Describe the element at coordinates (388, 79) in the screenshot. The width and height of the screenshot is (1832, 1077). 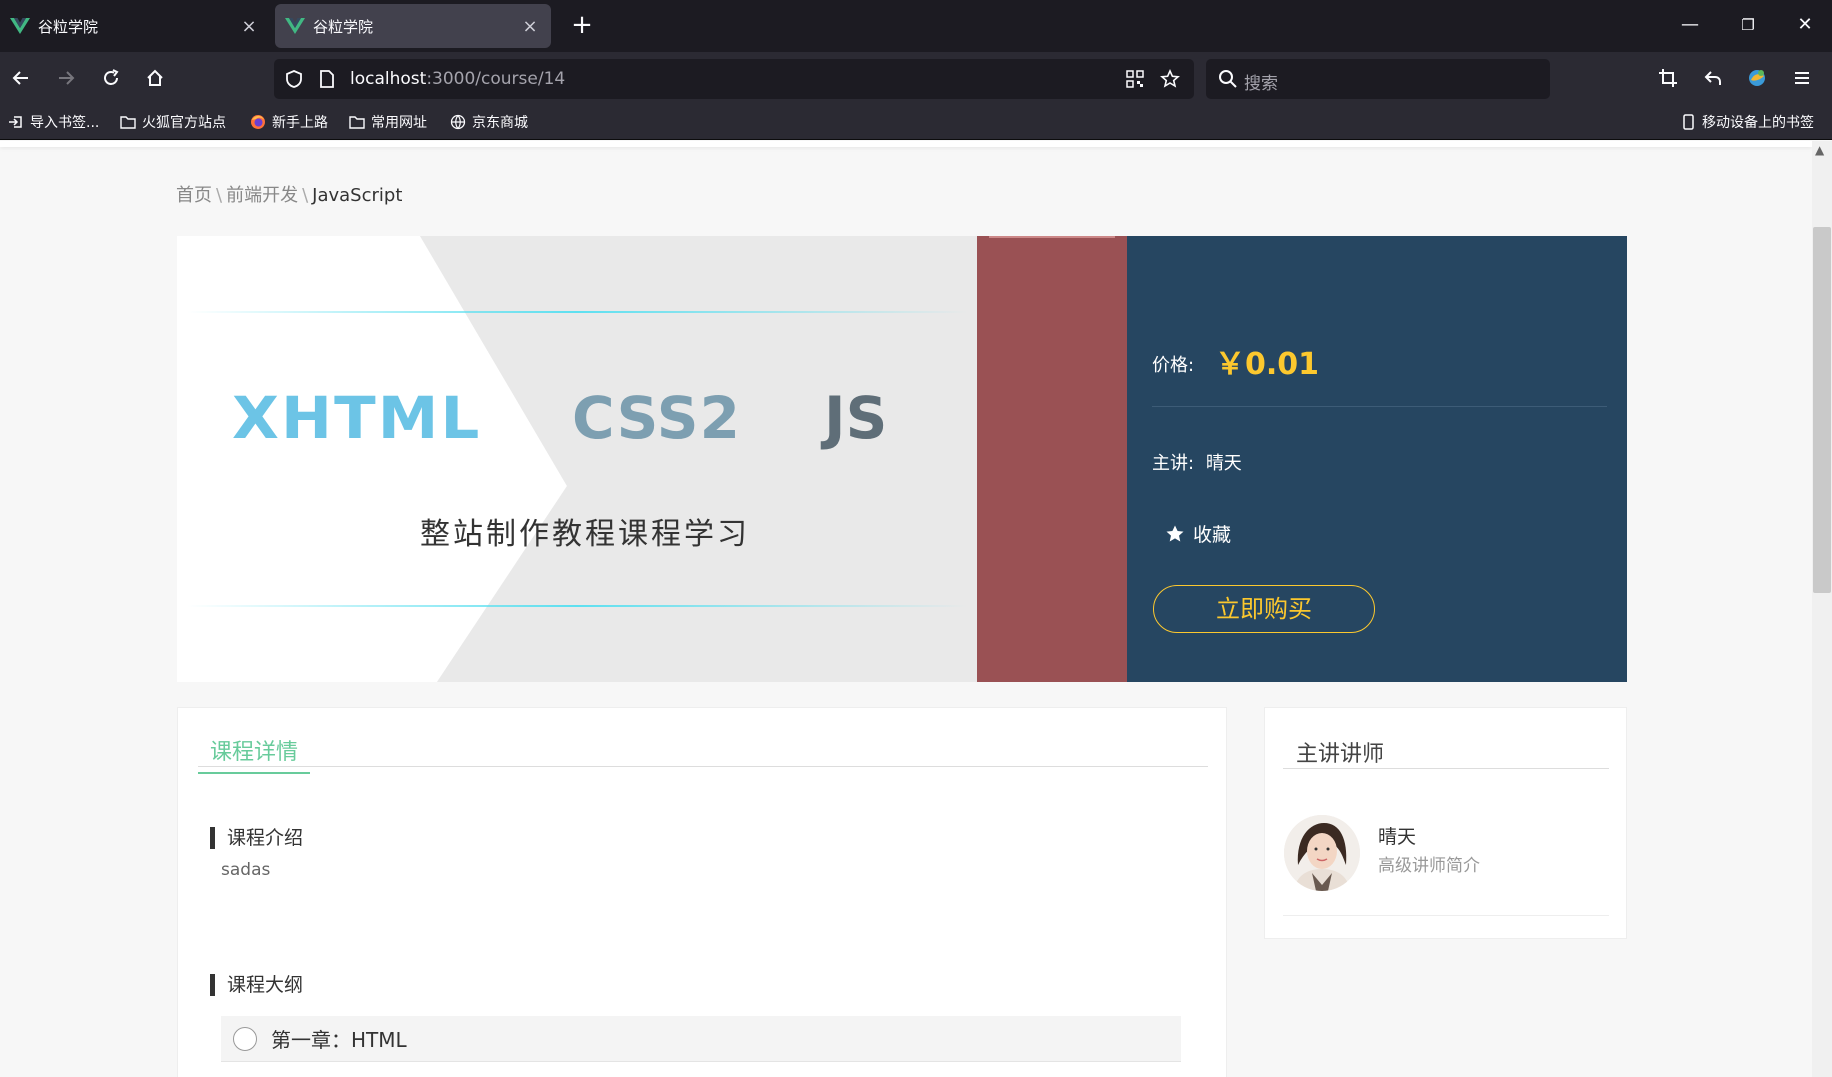
I see `url-host: localhost` at that location.